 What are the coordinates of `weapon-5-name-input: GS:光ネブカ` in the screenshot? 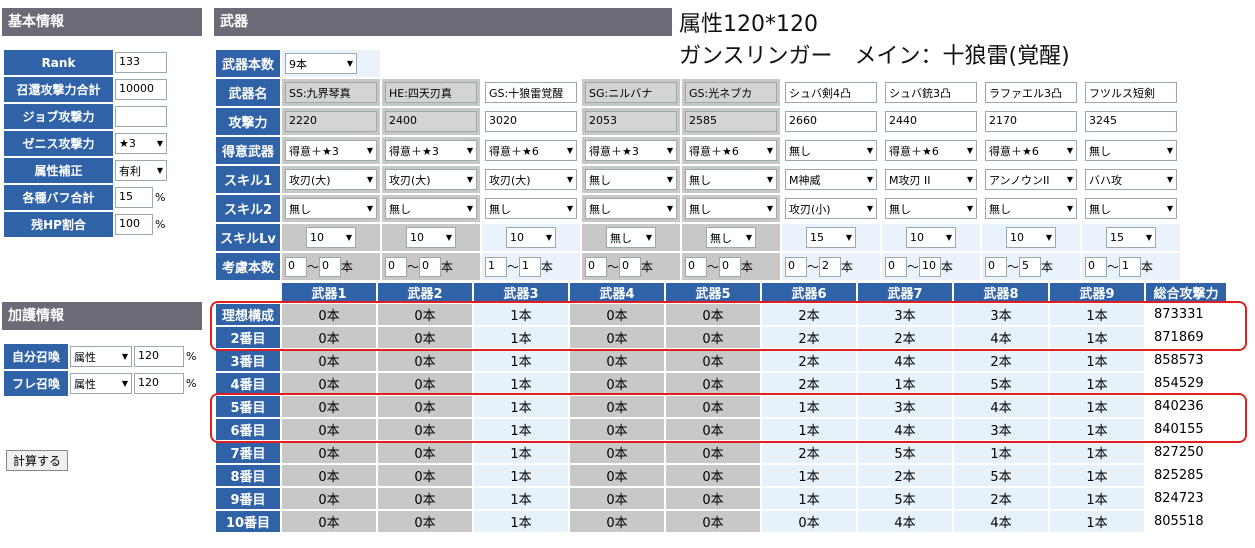 It's located at (731, 92).